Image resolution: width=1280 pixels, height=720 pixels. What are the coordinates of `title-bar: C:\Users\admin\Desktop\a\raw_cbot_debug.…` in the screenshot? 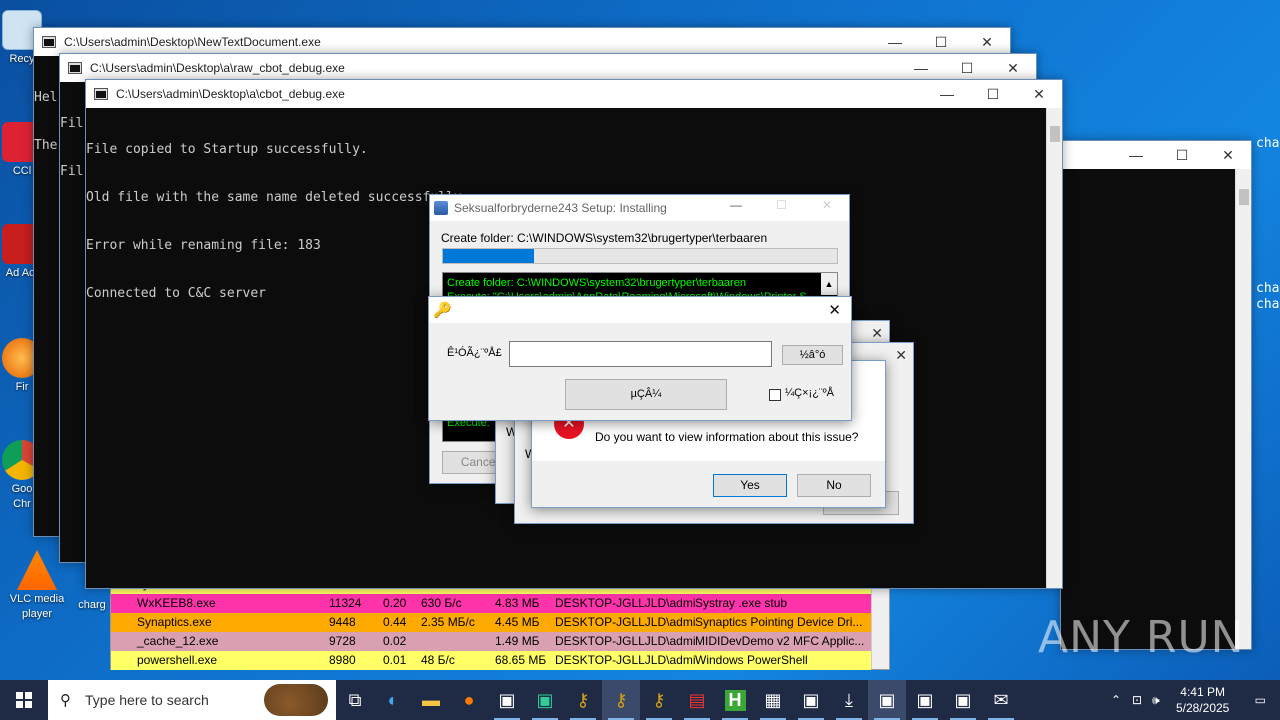 It's located at (548, 68).